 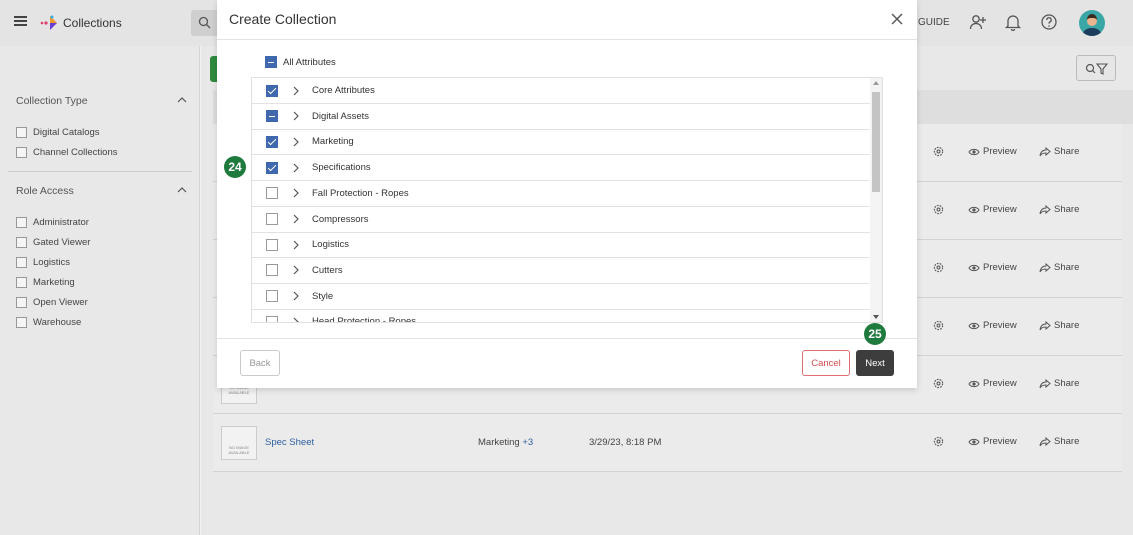 What do you see at coordinates (934, 22) in the screenshot?
I see `guide-link: GUIDE` at bounding box center [934, 22].